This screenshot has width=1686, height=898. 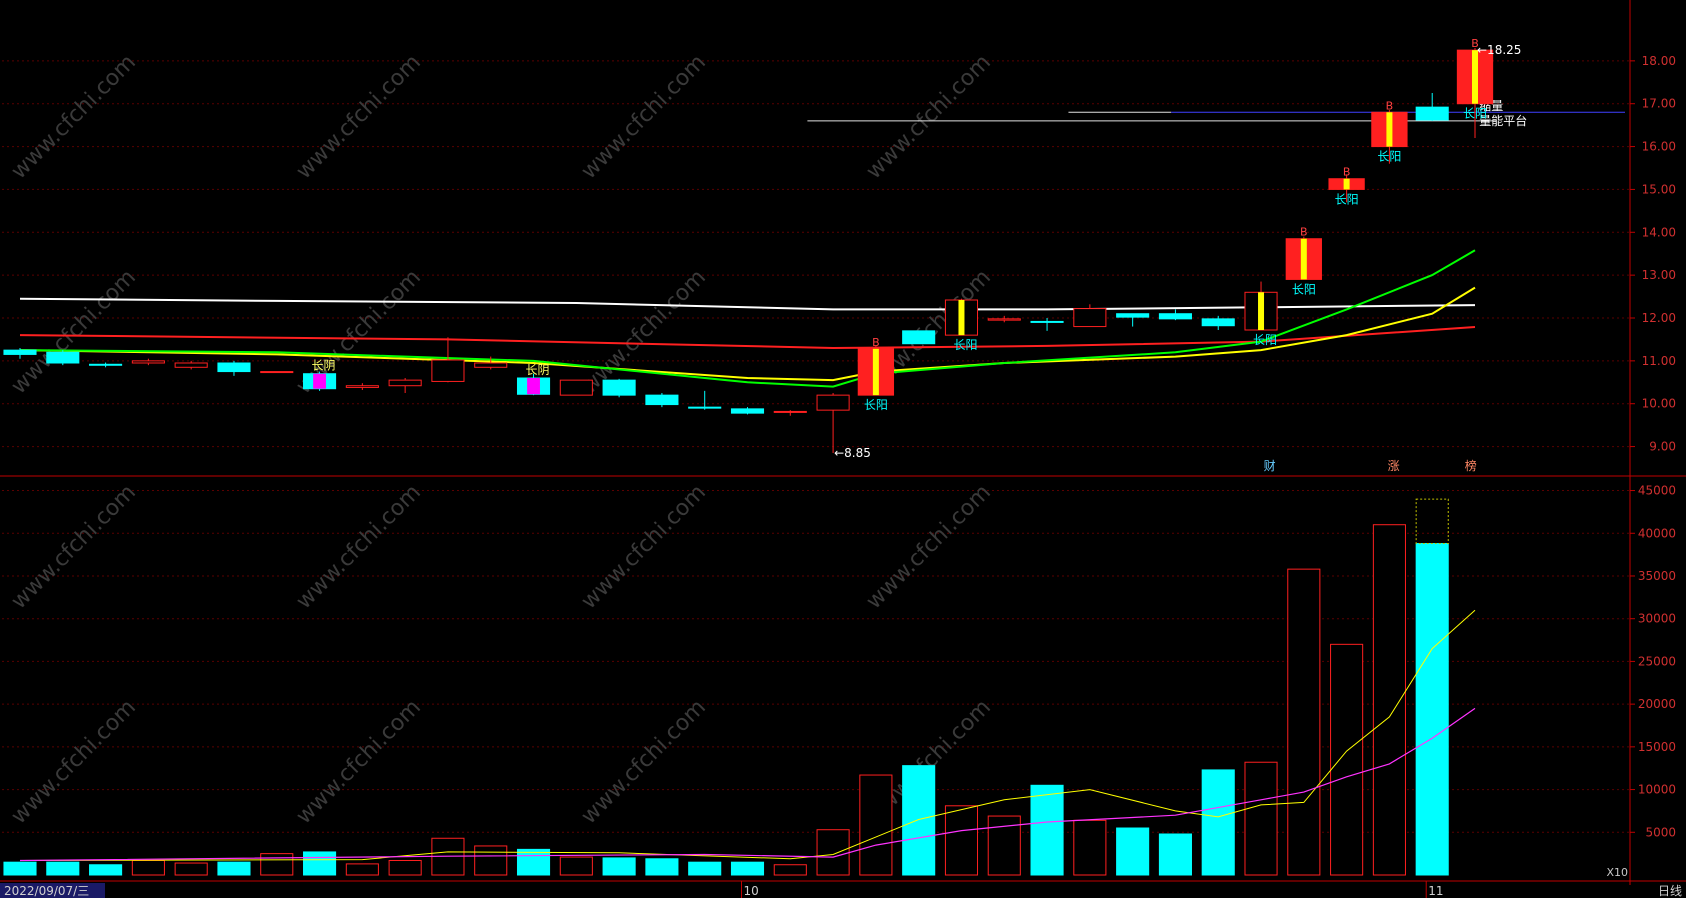 I want to click on volume-tick-label: 45000, so click(x=1657, y=491).